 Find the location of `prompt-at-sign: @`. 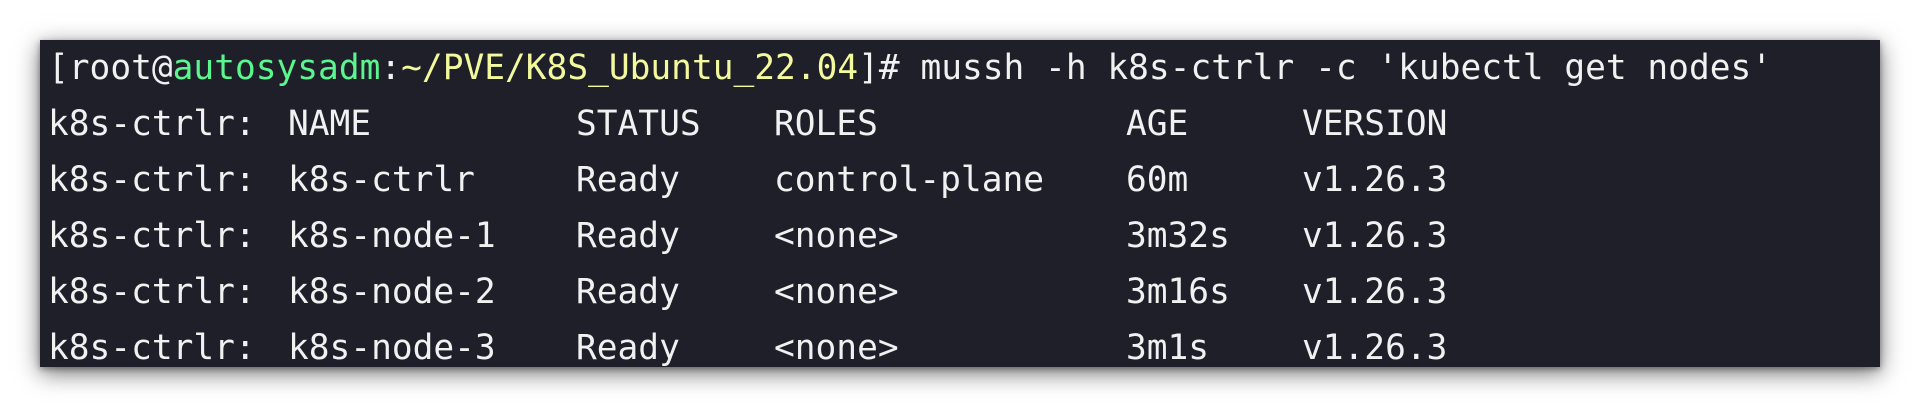

prompt-at-sign: @ is located at coordinates (162, 68).